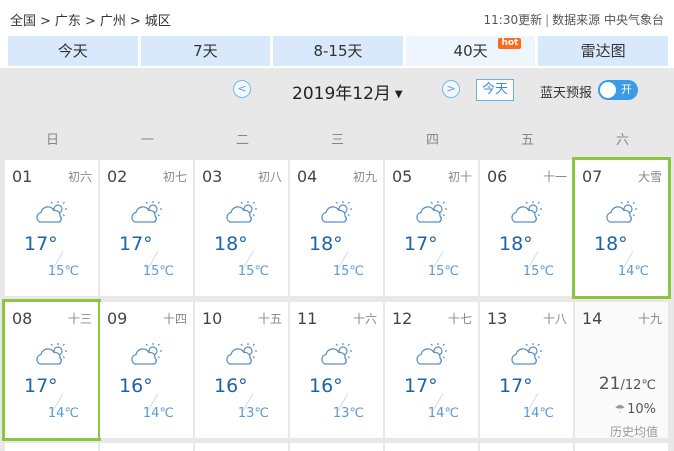 The width and height of the screenshot is (674, 451). Describe the element at coordinates (402, 318) in the screenshot. I see `day-number: 12` at that location.